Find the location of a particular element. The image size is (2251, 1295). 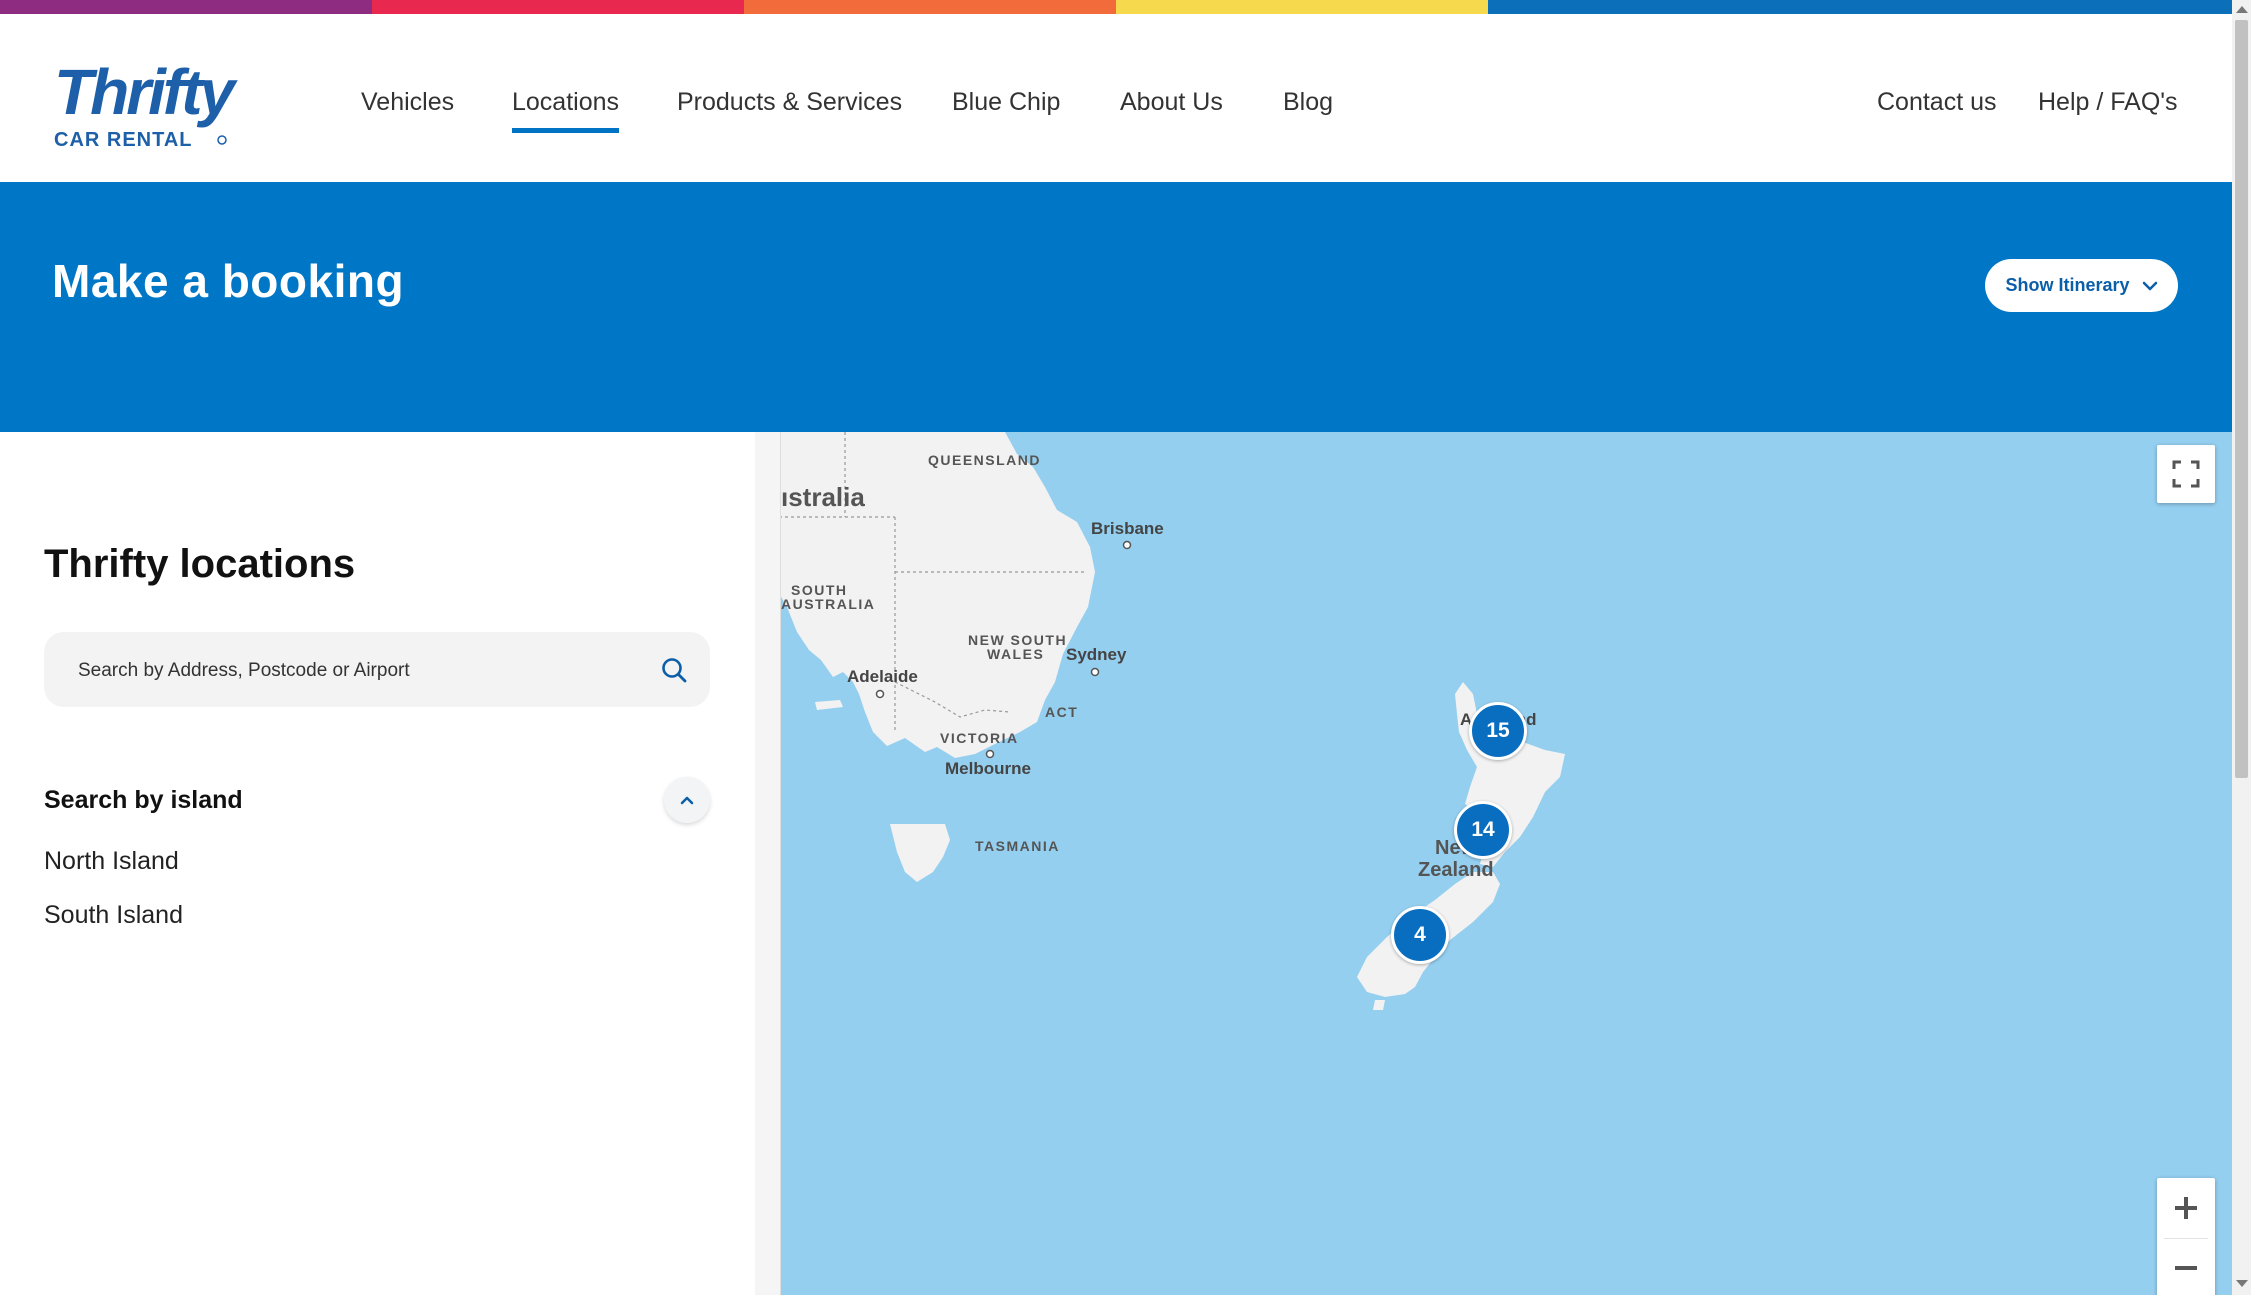

island-link-south: South Island is located at coordinates (113, 915).